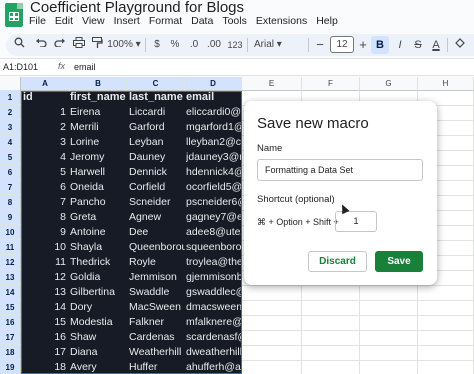 This screenshot has width=474, height=374. Describe the element at coordinates (340, 170) in the screenshot. I see `macro-name-input: Formatting a Data Set` at that location.